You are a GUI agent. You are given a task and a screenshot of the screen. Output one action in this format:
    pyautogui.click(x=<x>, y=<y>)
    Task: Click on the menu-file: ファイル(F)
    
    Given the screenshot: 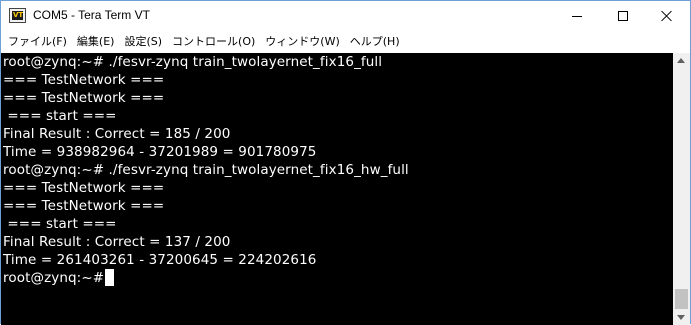 What is the action you would take?
    pyautogui.click(x=37, y=42)
    